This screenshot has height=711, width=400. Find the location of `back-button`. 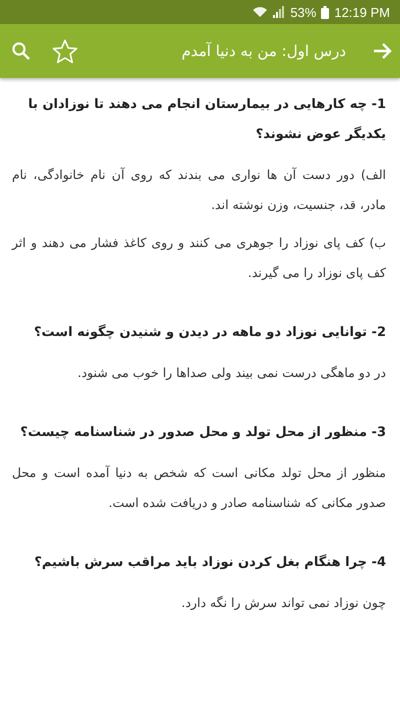

back-button is located at coordinates (382, 51).